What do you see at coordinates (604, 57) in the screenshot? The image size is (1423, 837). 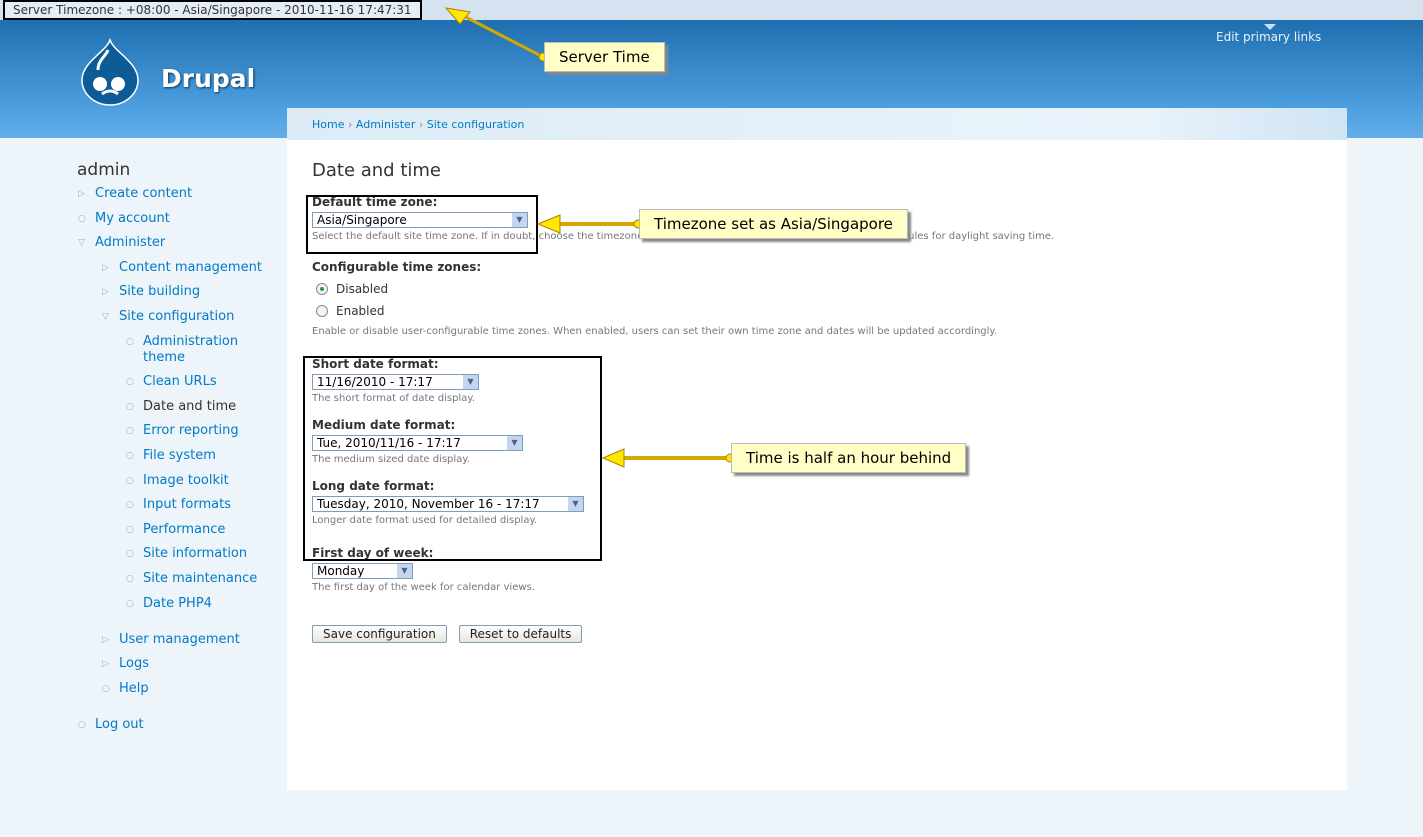 I see `callout-server-time: Server Time` at bounding box center [604, 57].